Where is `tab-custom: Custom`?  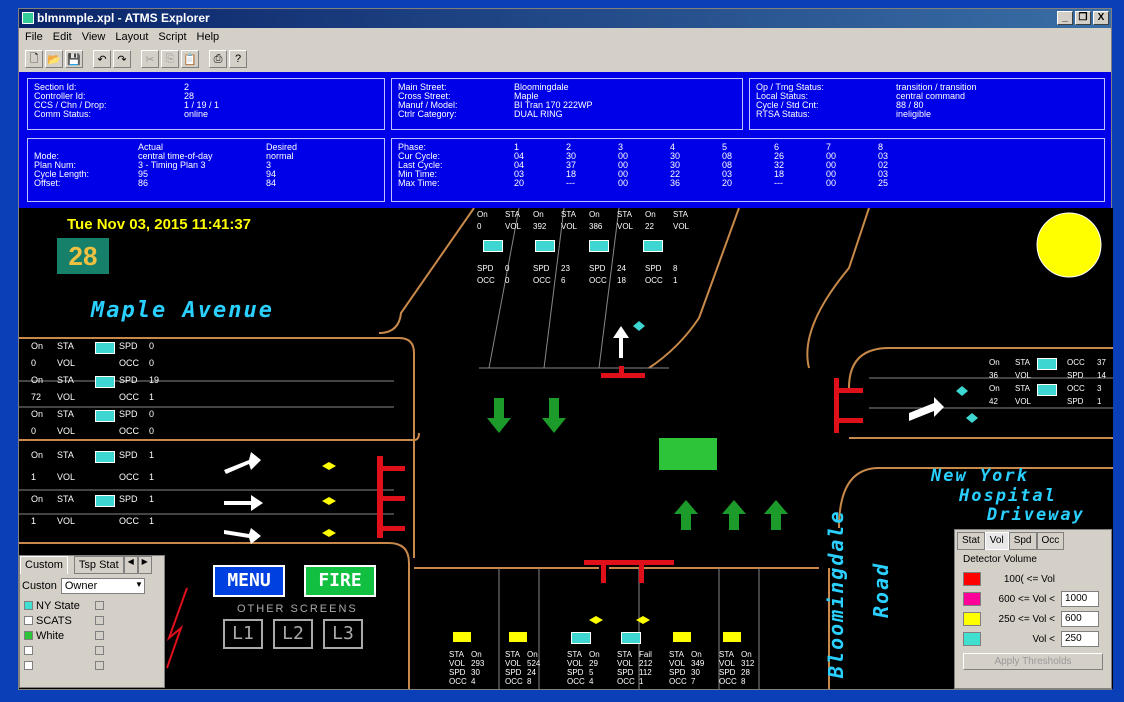
tab-custom: Custom is located at coordinates (44, 565).